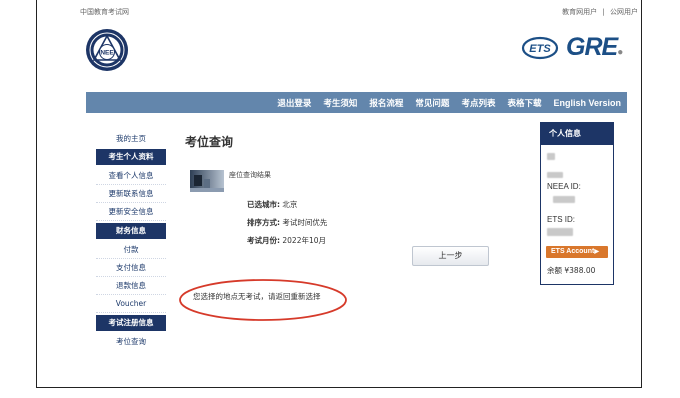 The image size is (680, 398). Describe the element at coordinates (594, 47) in the screenshot. I see `gre-logo: GRE●` at that location.